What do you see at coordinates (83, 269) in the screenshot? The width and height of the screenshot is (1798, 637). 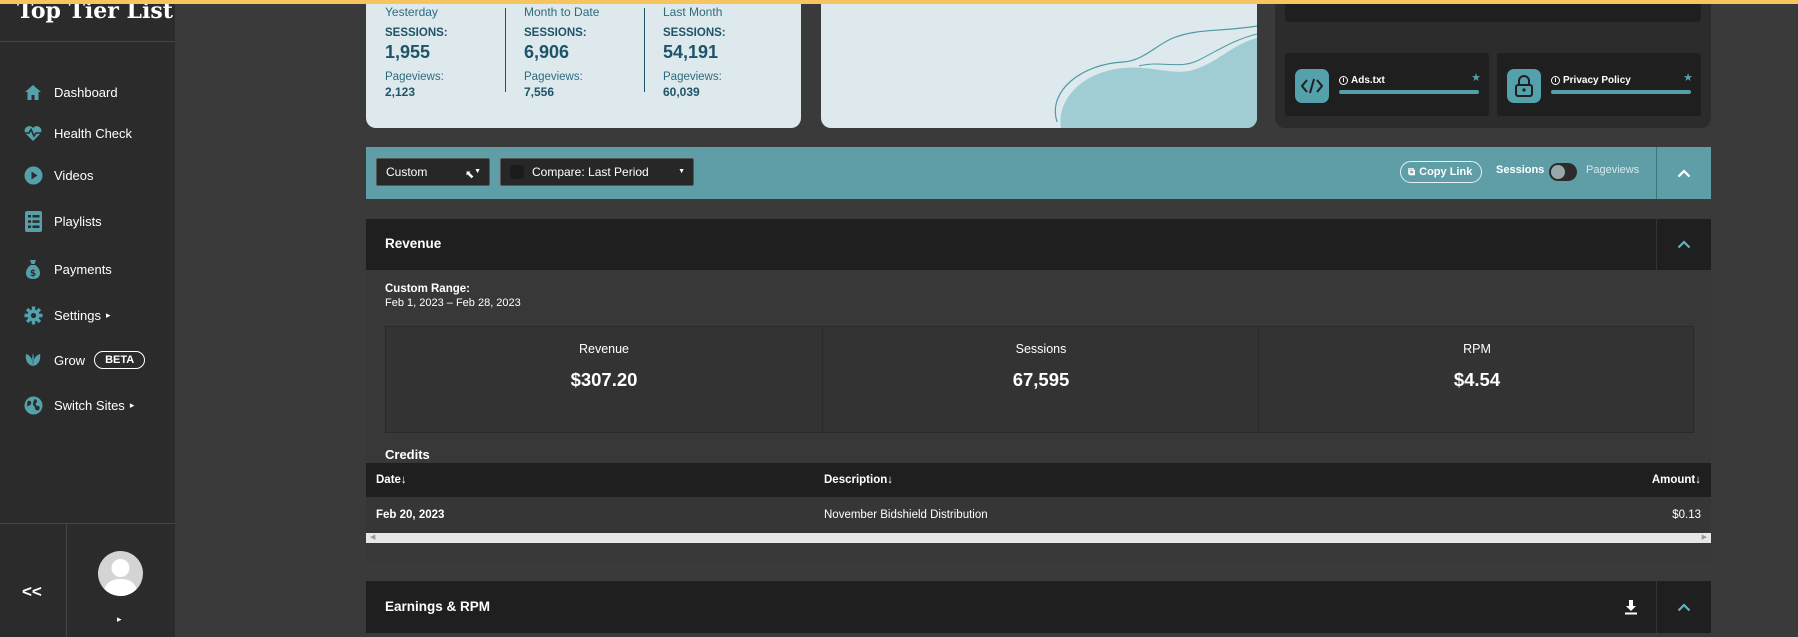 I see `sidebar-item-label: Payments` at bounding box center [83, 269].